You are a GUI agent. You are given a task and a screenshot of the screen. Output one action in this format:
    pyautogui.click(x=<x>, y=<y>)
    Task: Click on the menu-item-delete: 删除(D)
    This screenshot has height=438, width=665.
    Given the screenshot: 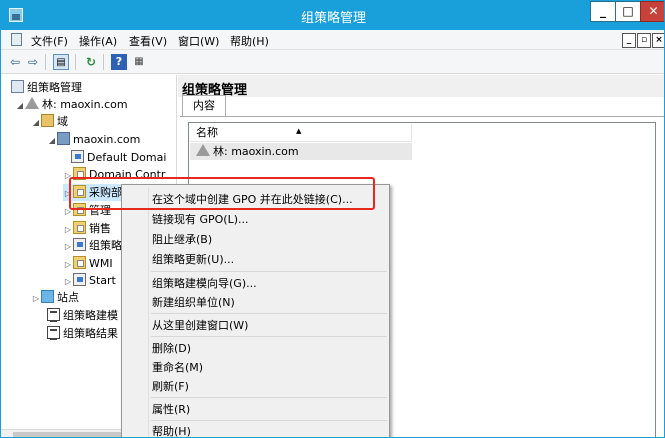 What is the action you would take?
    pyautogui.click(x=171, y=348)
    